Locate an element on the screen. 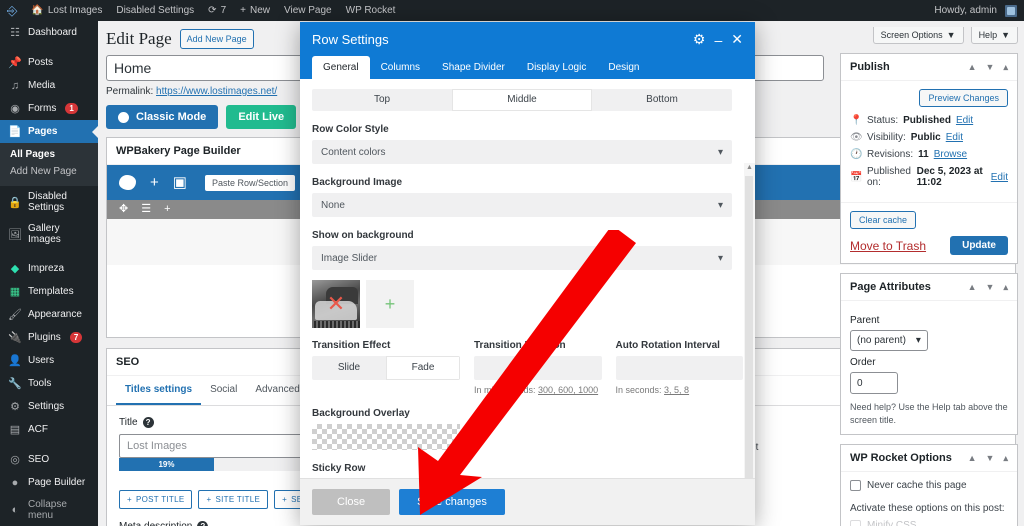 This screenshot has height=526, width=1024. browse-revisions-link: Browse is located at coordinates (950, 154).